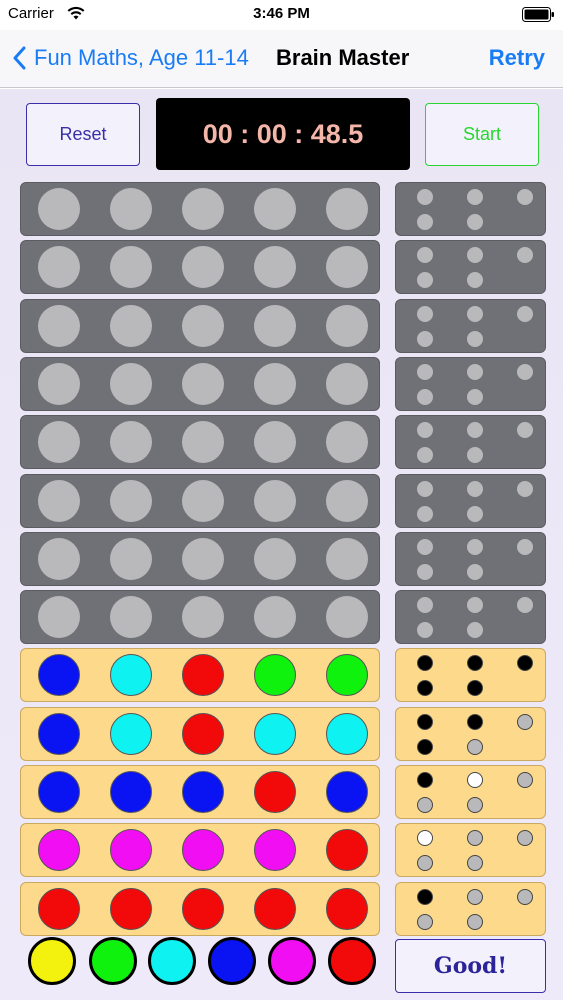 The image size is (563, 1000). I want to click on palette-magenta-peg, so click(292, 961).